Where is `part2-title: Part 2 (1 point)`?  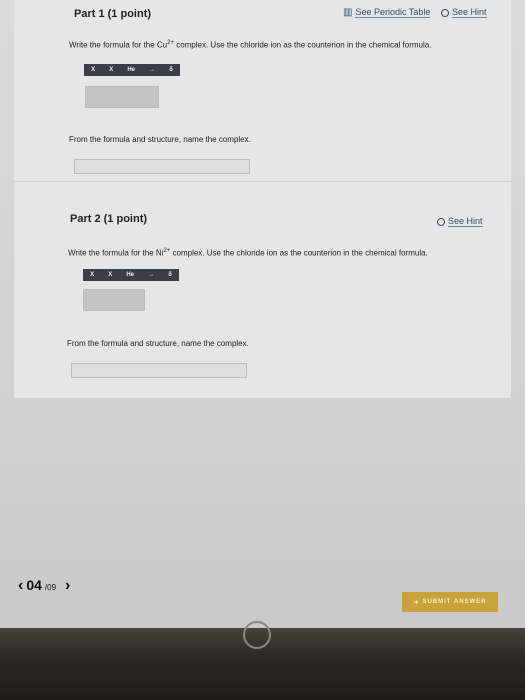
part2-title: Part 2 (1 point) is located at coordinates (109, 219).